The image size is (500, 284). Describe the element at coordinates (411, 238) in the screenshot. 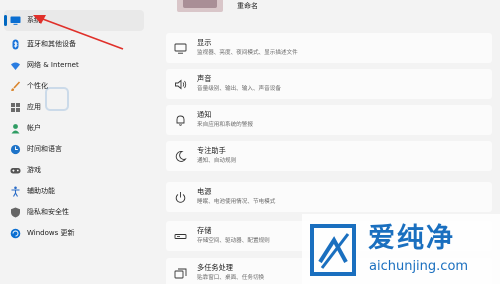

I see `watermark-name: 爱纯净` at that location.